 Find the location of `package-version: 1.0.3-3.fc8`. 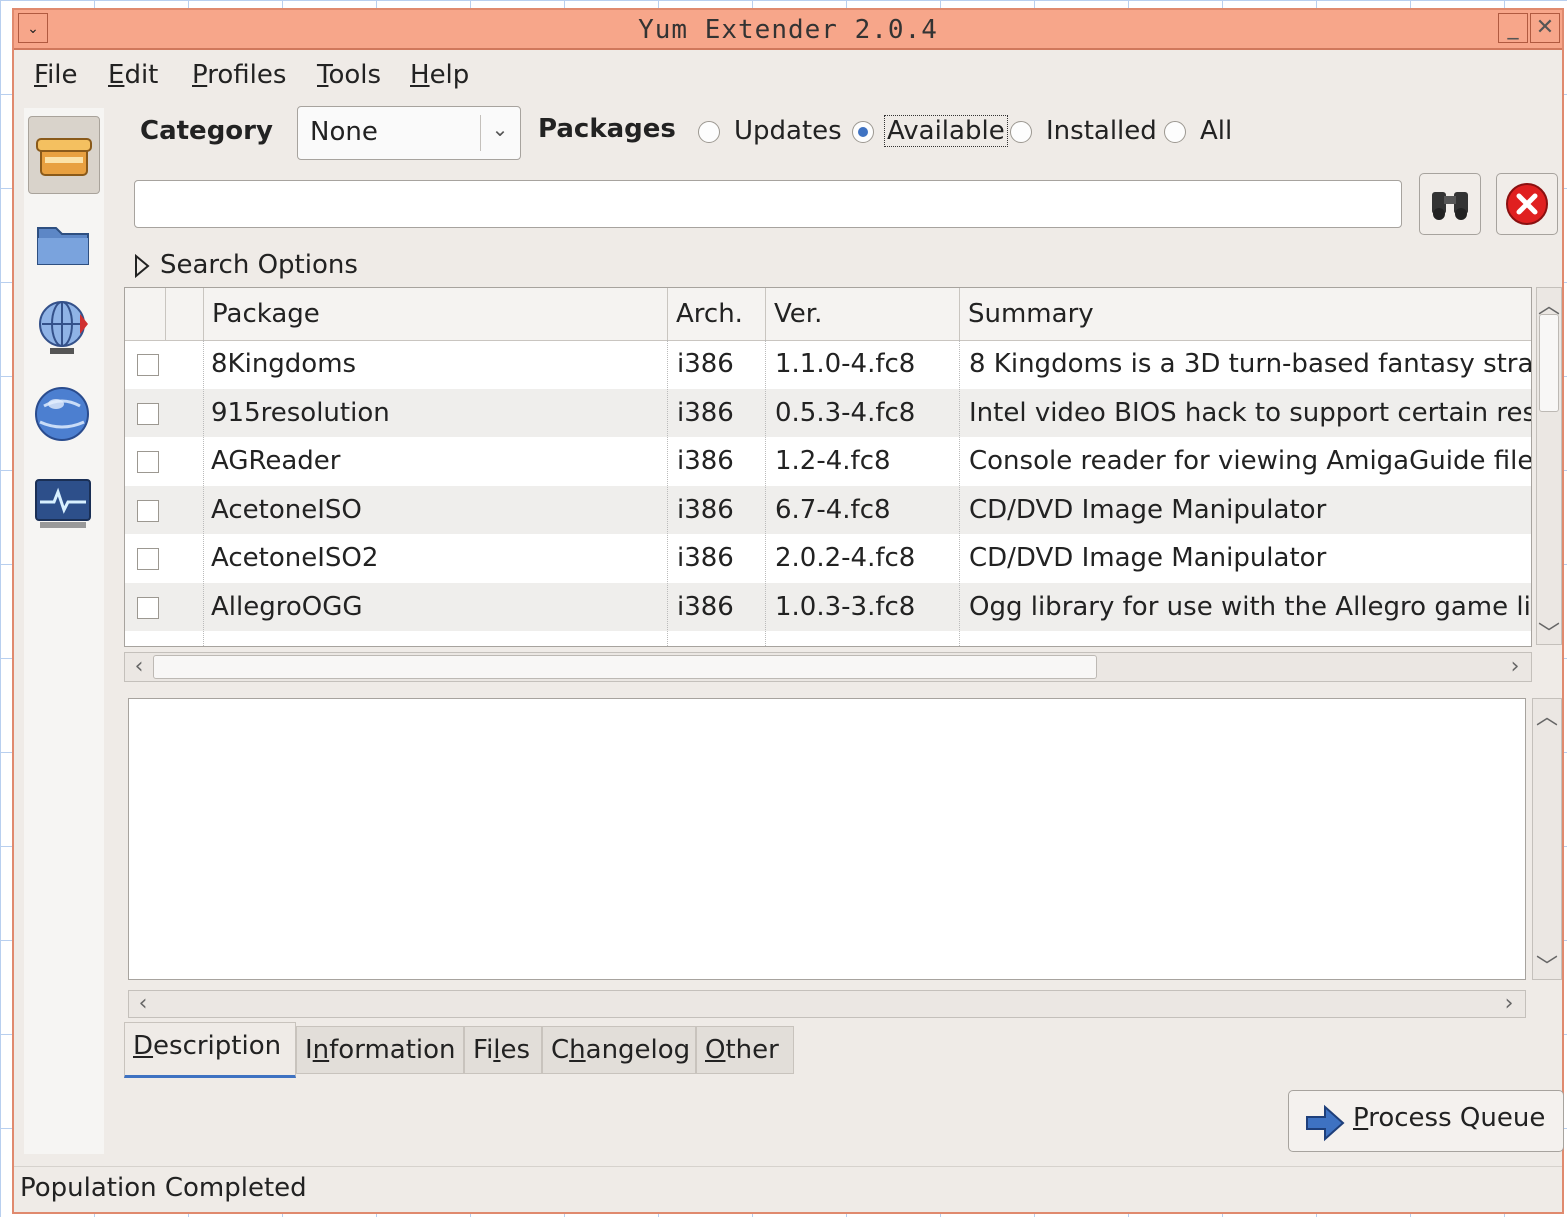

package-version: 1.0.3-3.fc8 is located at coordinates (845, 606).